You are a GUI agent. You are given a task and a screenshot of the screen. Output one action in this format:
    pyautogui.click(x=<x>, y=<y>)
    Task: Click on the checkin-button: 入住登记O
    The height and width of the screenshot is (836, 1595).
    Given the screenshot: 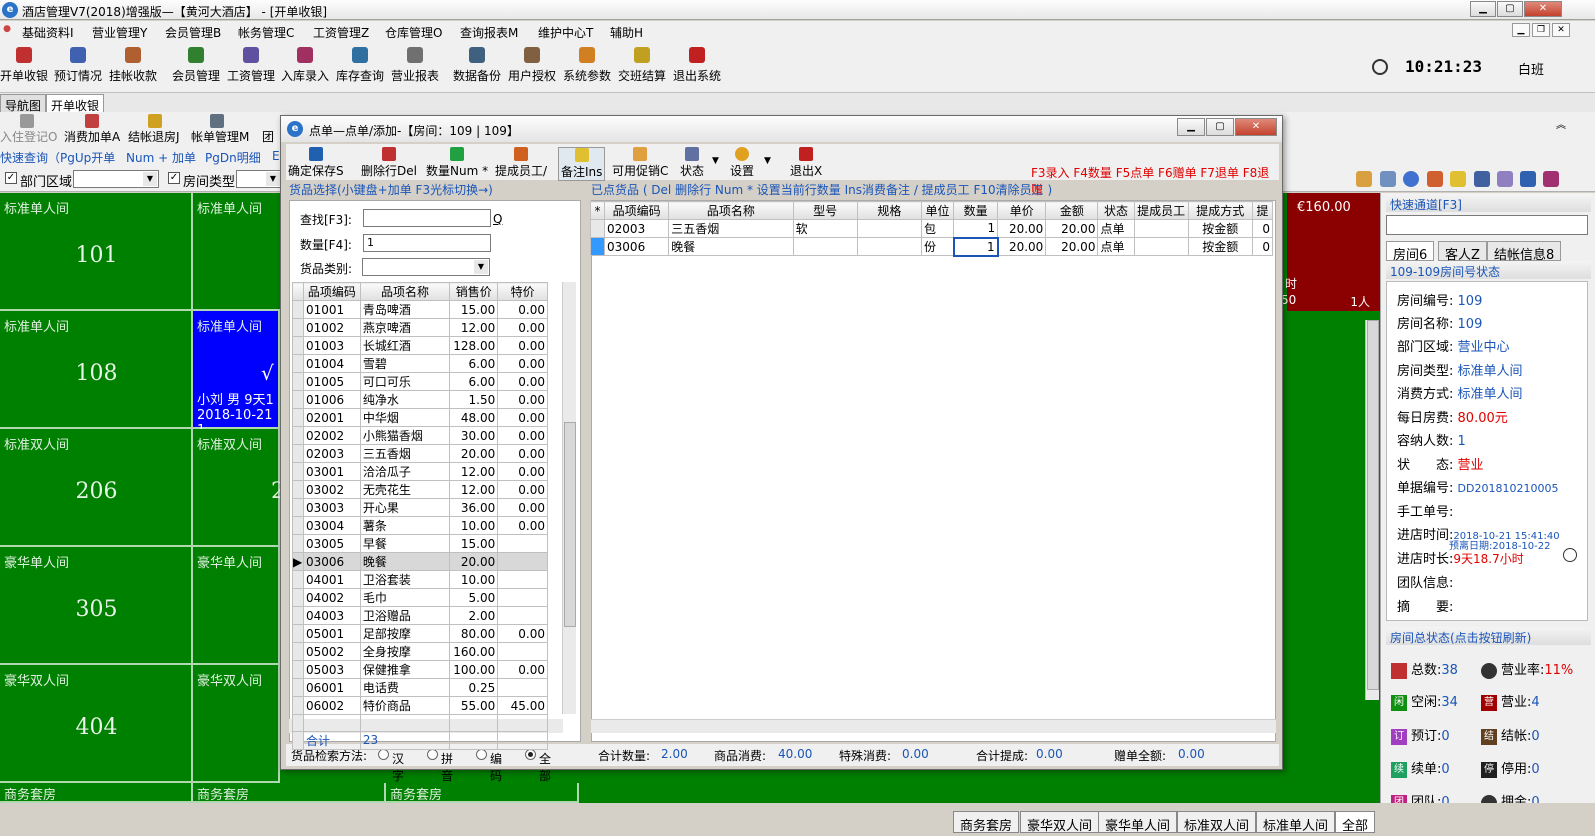 What is the action you would take?
    pyautogui.click(x=28, y=136)
    